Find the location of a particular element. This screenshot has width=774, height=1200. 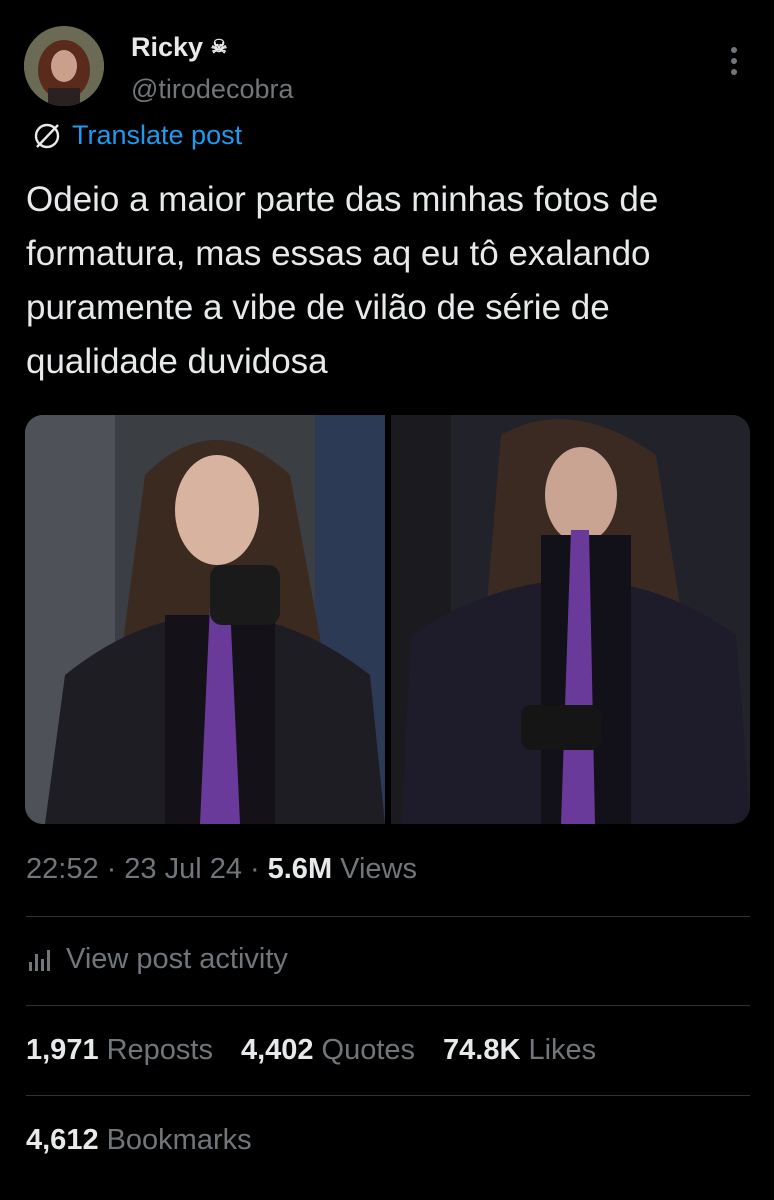

translate-post-link: Translate post is located at coordinates (137, 135).